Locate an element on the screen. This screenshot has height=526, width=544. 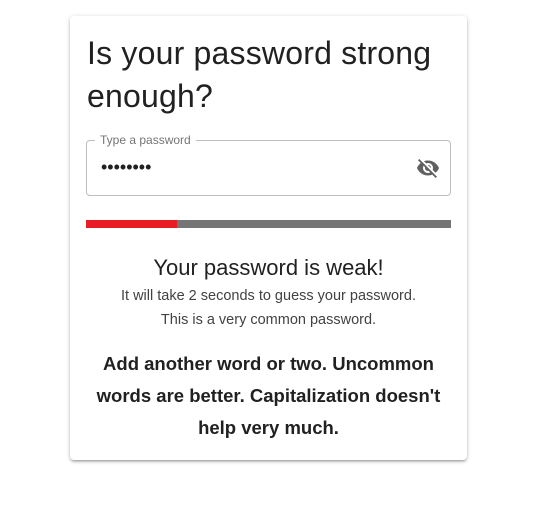
password-field: Type a password •••••••• is located at coordinates (268, 164).